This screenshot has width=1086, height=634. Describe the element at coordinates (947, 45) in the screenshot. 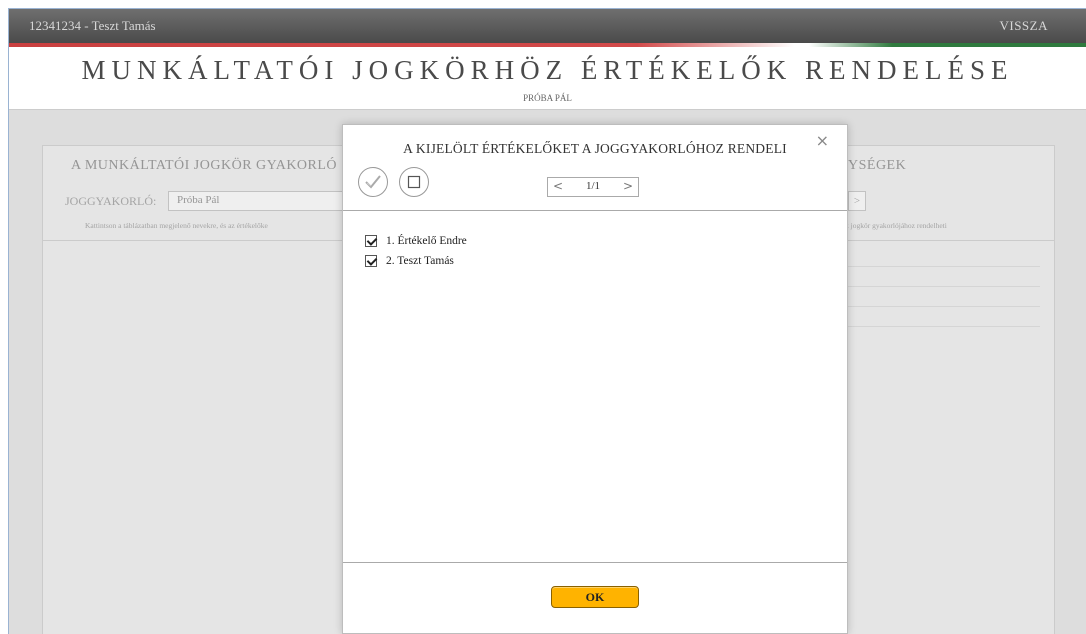

I see `header-stripe-green` at that location.